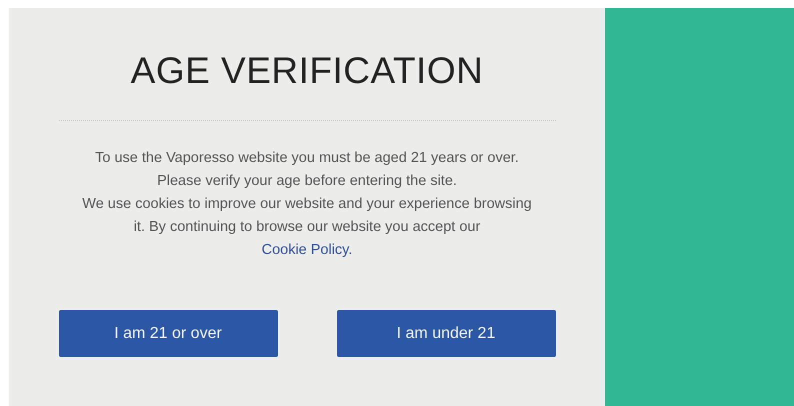  Describe the element at coordinates (307, 227) in the screenshot. I see `cookie-notice: We use cookies to improve our website and your experience browsing it. By continuing to browse our website you accept our Cookie Policy.` at that location.